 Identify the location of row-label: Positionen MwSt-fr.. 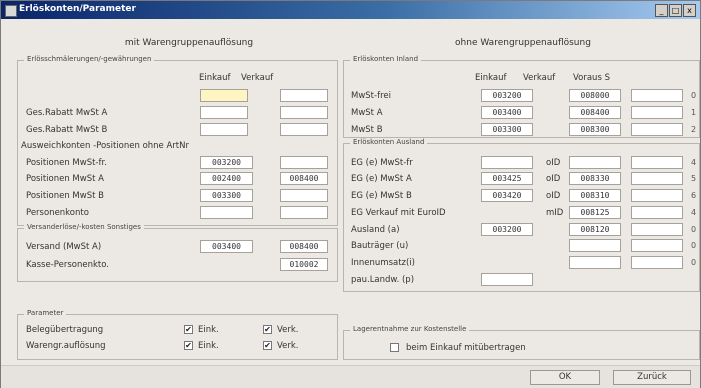
(66, 163).